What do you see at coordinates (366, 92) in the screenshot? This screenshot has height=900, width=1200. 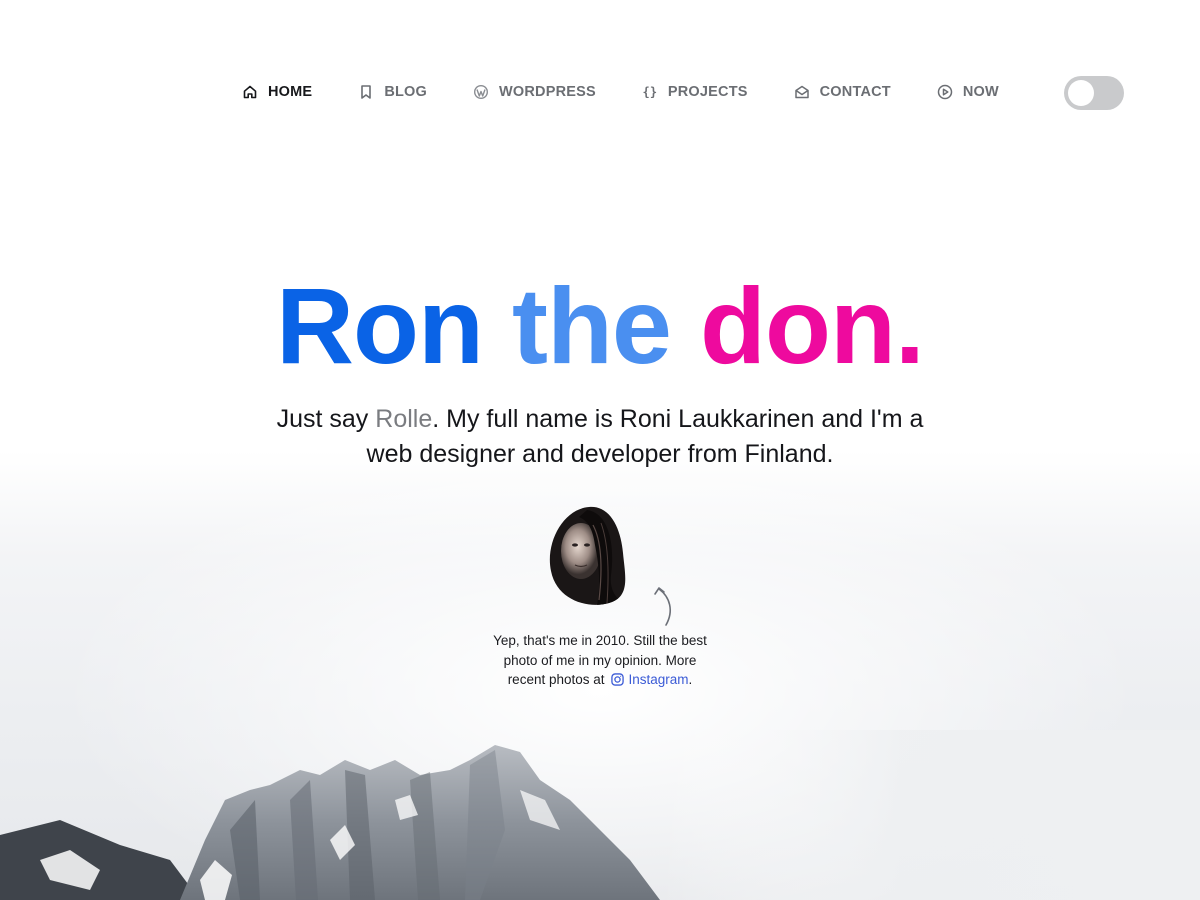 I see `bookmark-icon` at bounding box center [366, 92].